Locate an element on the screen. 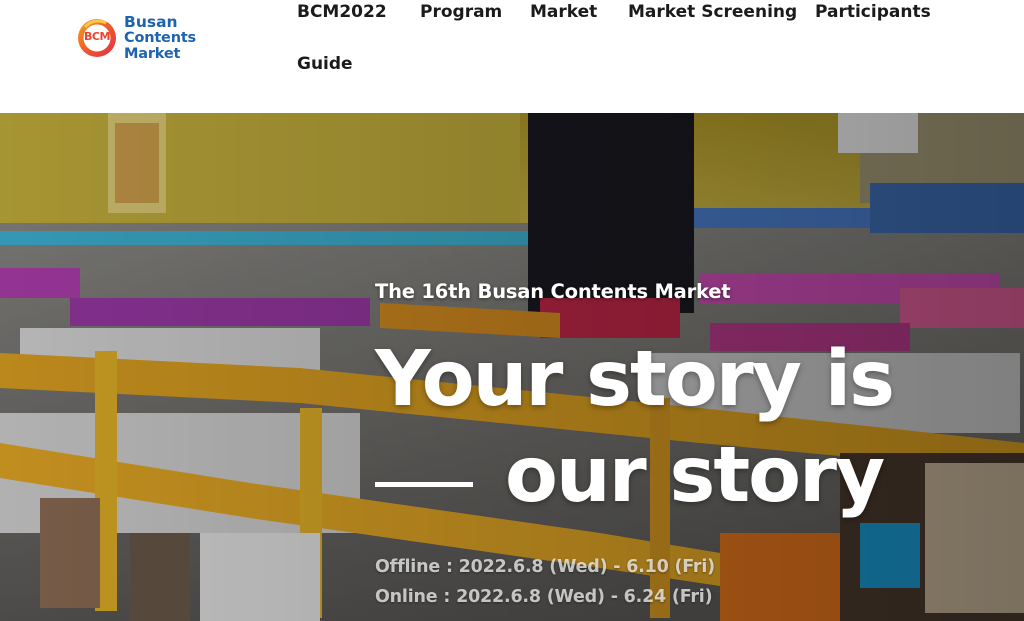 This screenshot has height=621, width=1024. online-dates: 2022.6.8 (Wed) - 6.24 (Fri) is located at coordinates (584, 597).